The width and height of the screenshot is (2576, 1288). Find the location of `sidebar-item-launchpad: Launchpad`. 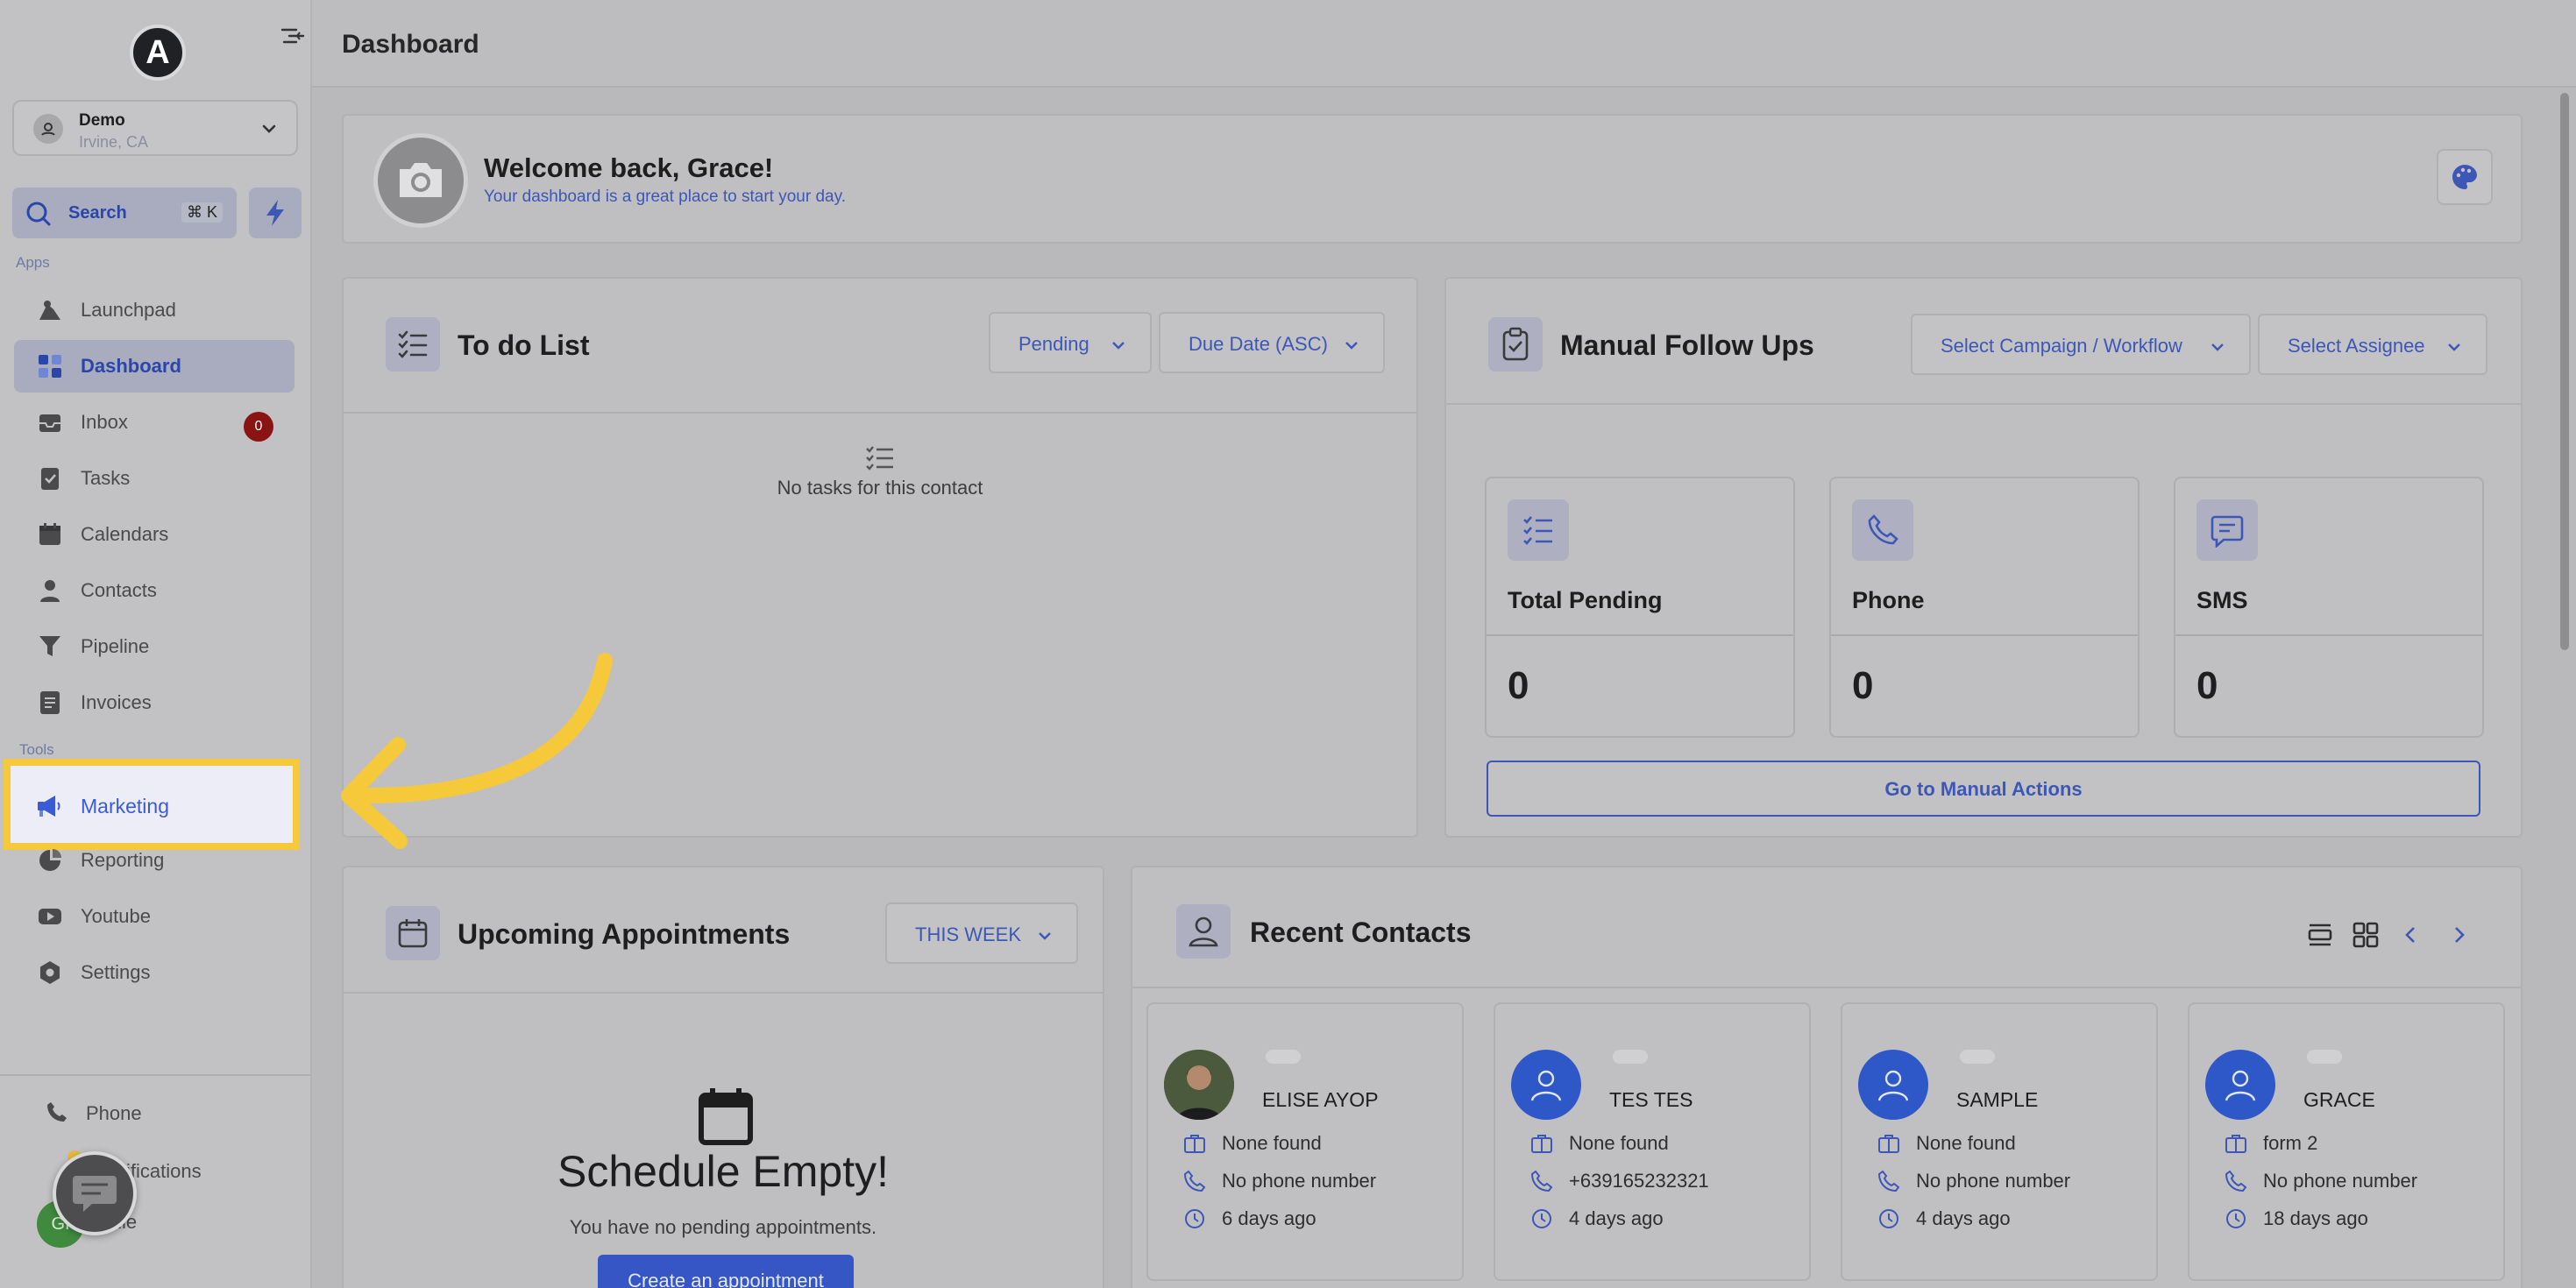

sidebar-item-launchpad: Launchpad is located at coordinates (154, 310).